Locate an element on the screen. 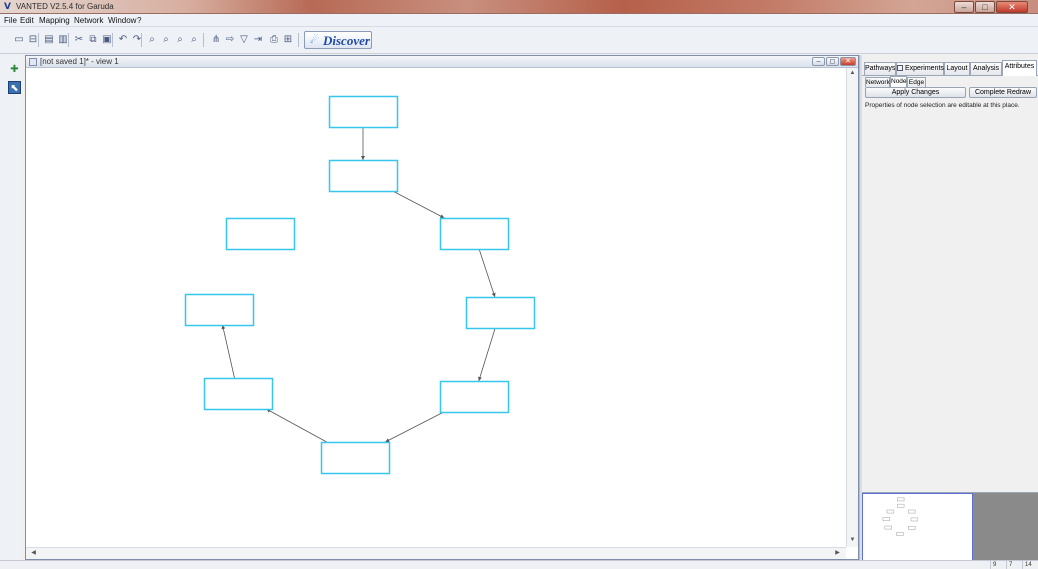  move-icon: ⇨ is located at coordinates (230, 39).